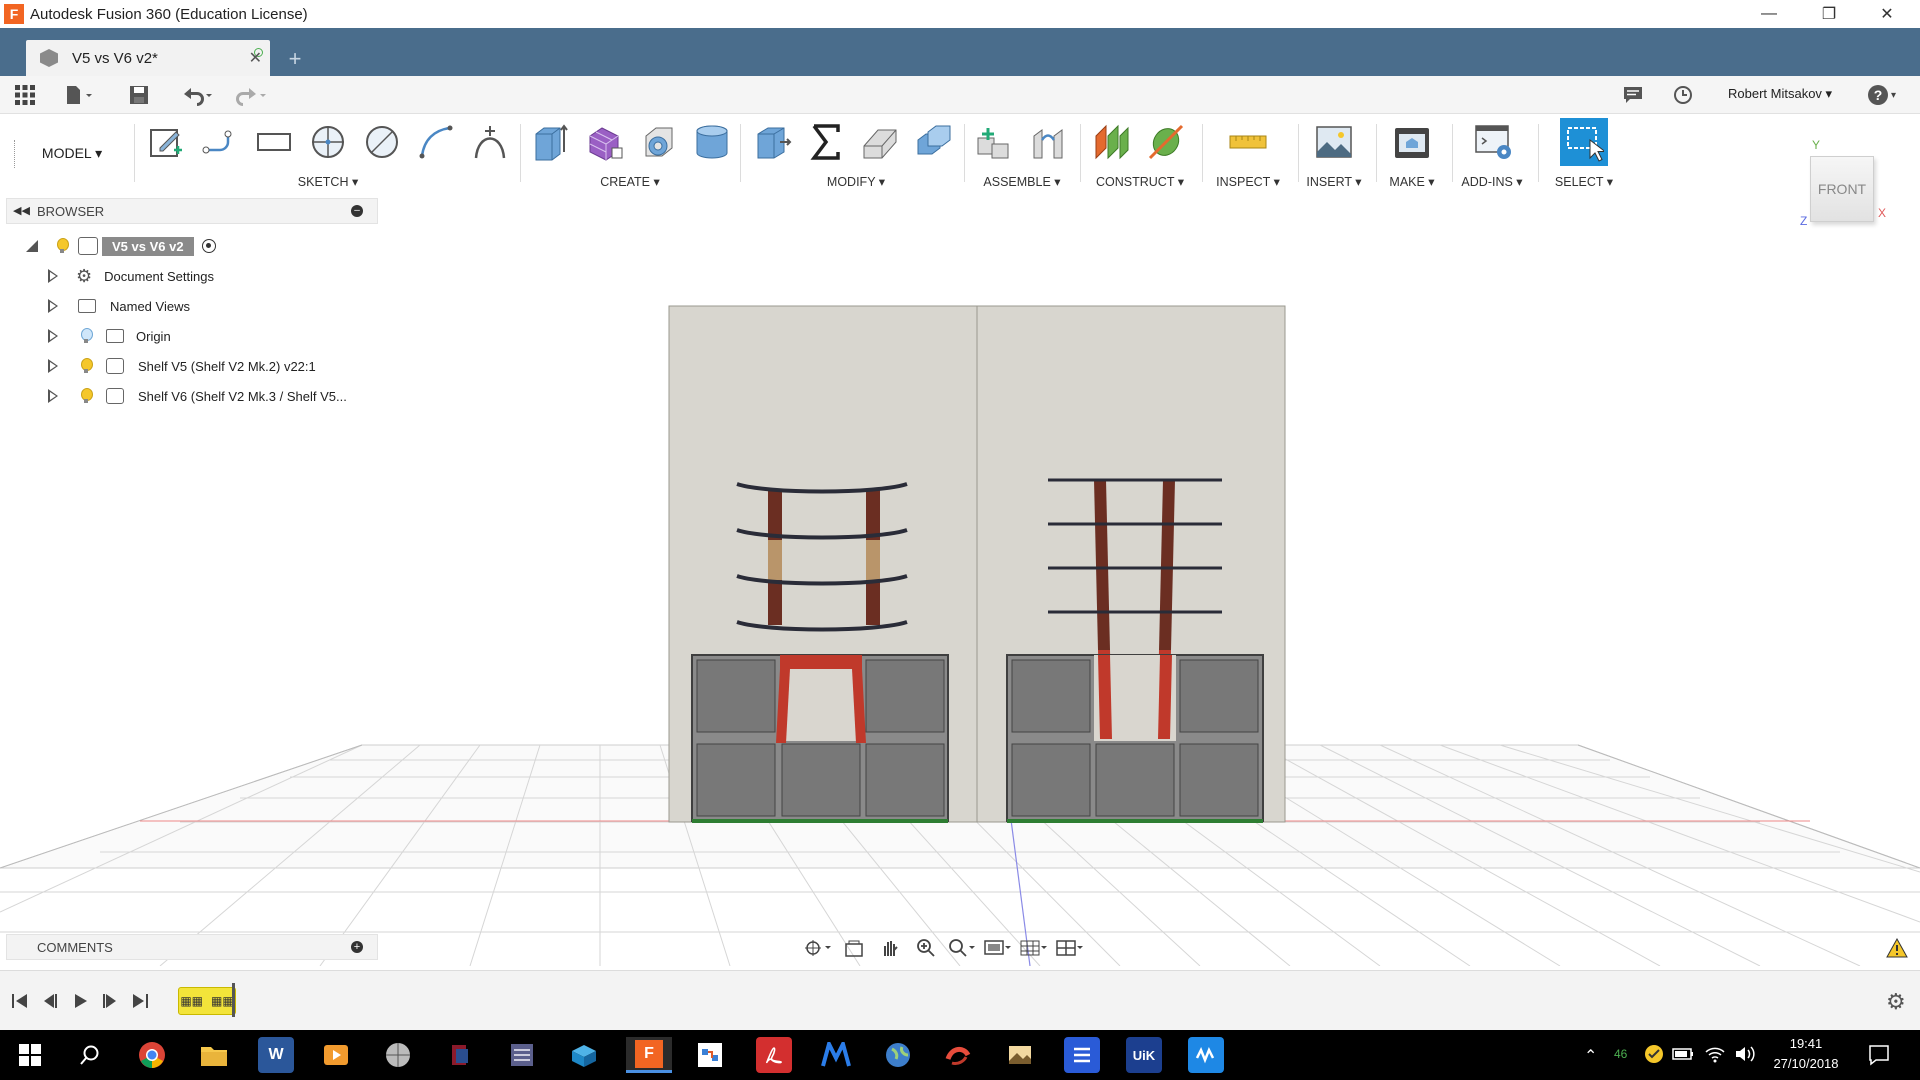 The width and height of the screenshot is (1920, 1080). Describe the element at coordinates (1879, 1056) in the screenshot. I see `action-center-icon` at that location.